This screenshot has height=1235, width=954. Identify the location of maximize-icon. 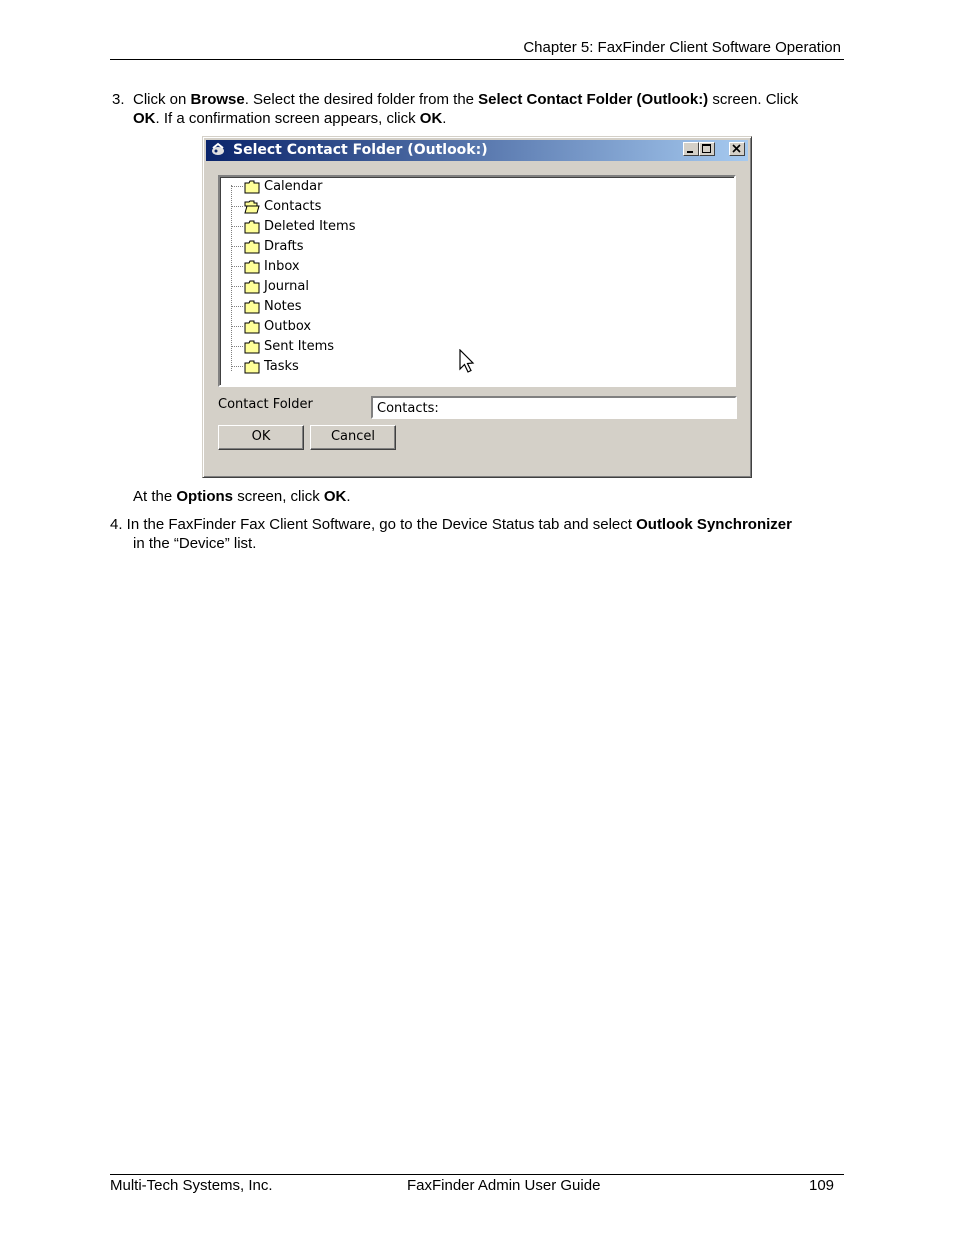
(706, 148).